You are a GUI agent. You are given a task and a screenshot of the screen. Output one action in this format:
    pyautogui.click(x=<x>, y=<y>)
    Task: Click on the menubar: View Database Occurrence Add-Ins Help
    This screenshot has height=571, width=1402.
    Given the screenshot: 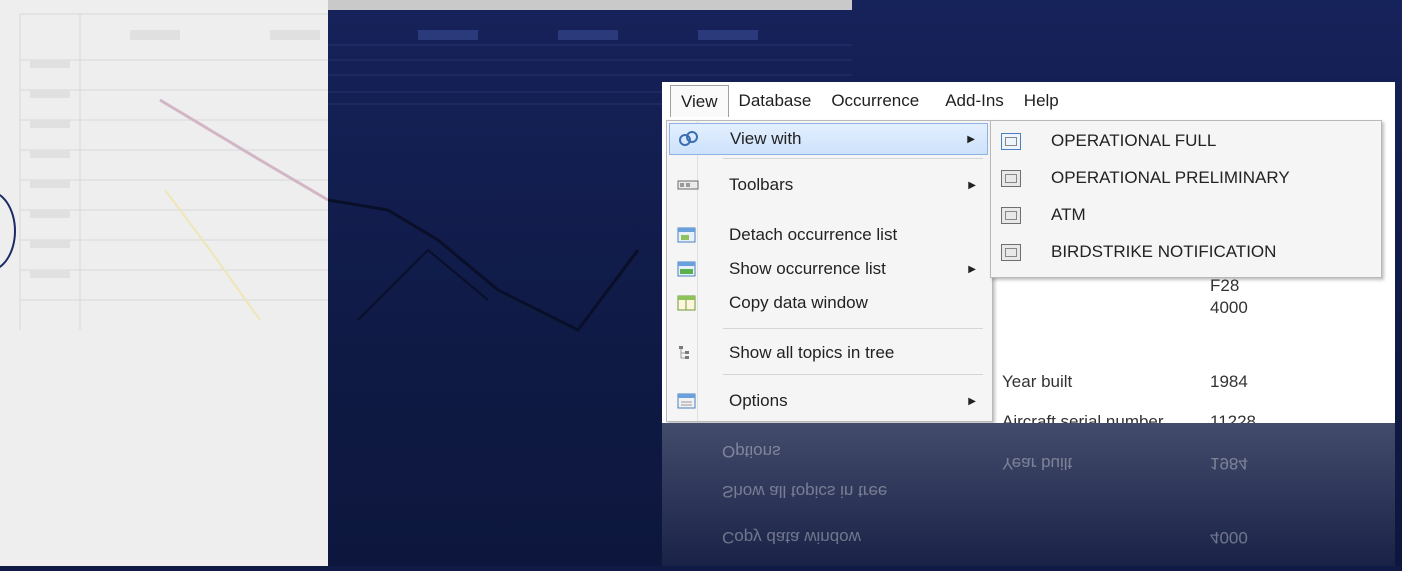 What is the action you would take?
    pyautogui.click(x=1028, y=101)
    